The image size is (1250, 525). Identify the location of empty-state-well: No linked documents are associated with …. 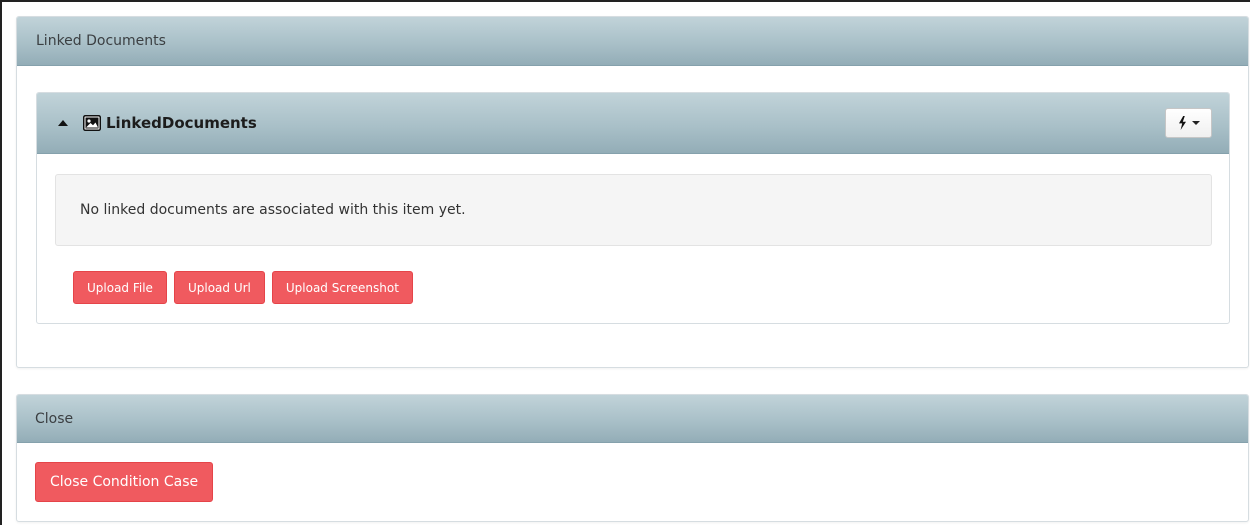
(633, 210).